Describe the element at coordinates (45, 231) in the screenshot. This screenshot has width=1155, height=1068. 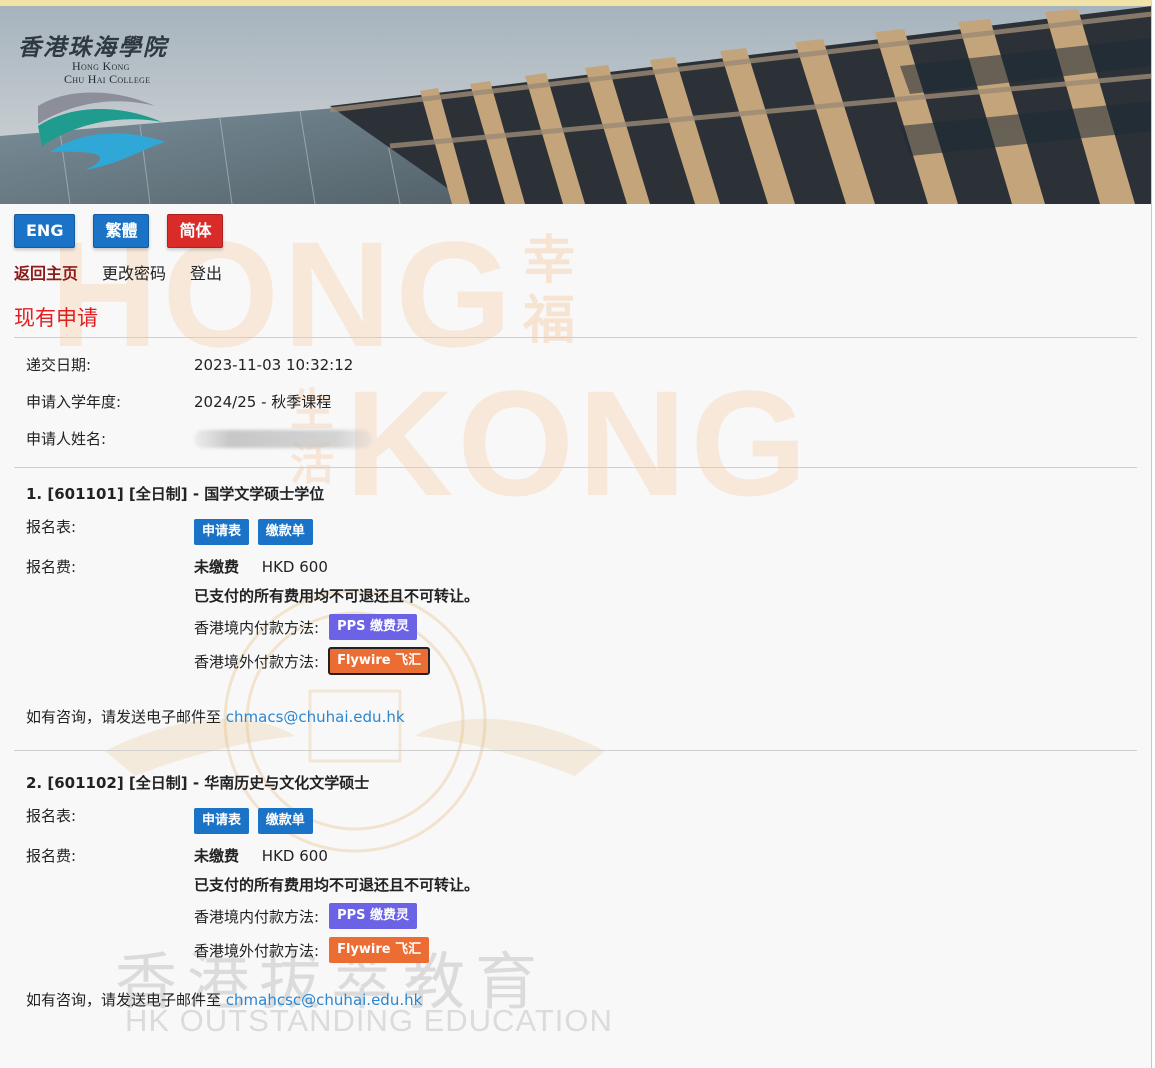
I see `lang-button-eng: ENG` at that location.